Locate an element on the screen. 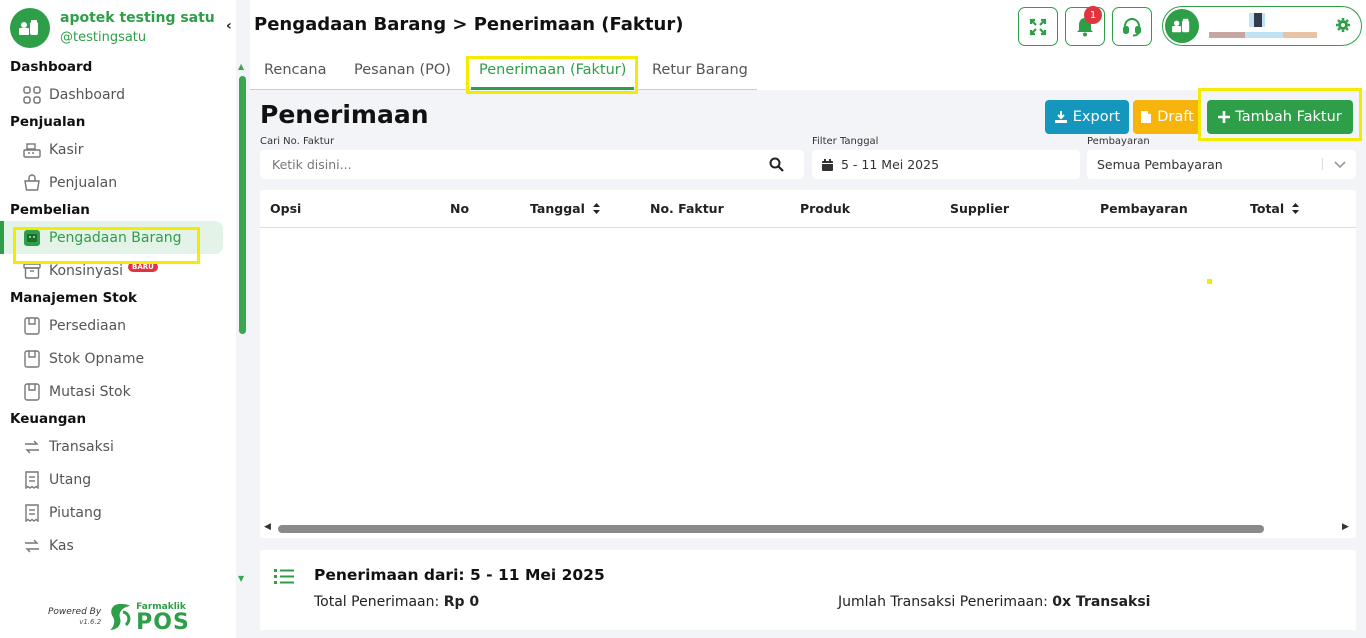 This screenshot has height=638, width=1366. sidebar-item-pengadaan-barang: Pengadaan Barang is located at coordinates (111, 237).